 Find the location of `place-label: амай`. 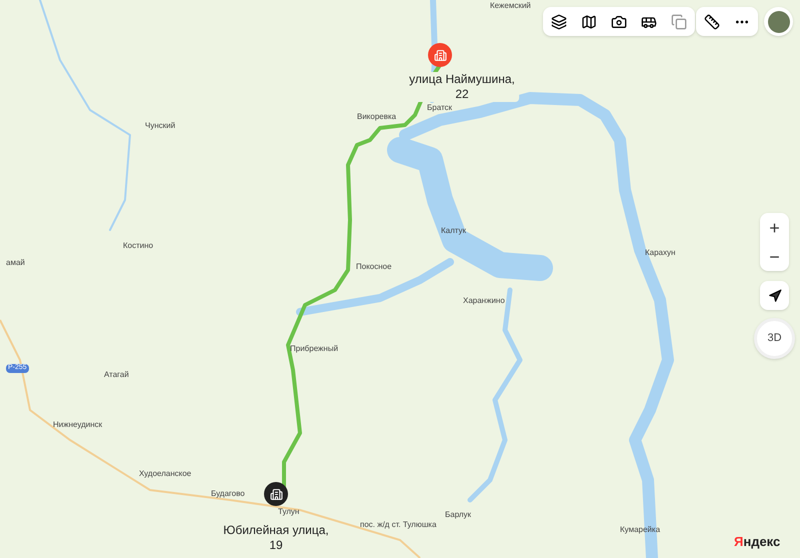

place-label: амай is located at coordinates (15, 263).